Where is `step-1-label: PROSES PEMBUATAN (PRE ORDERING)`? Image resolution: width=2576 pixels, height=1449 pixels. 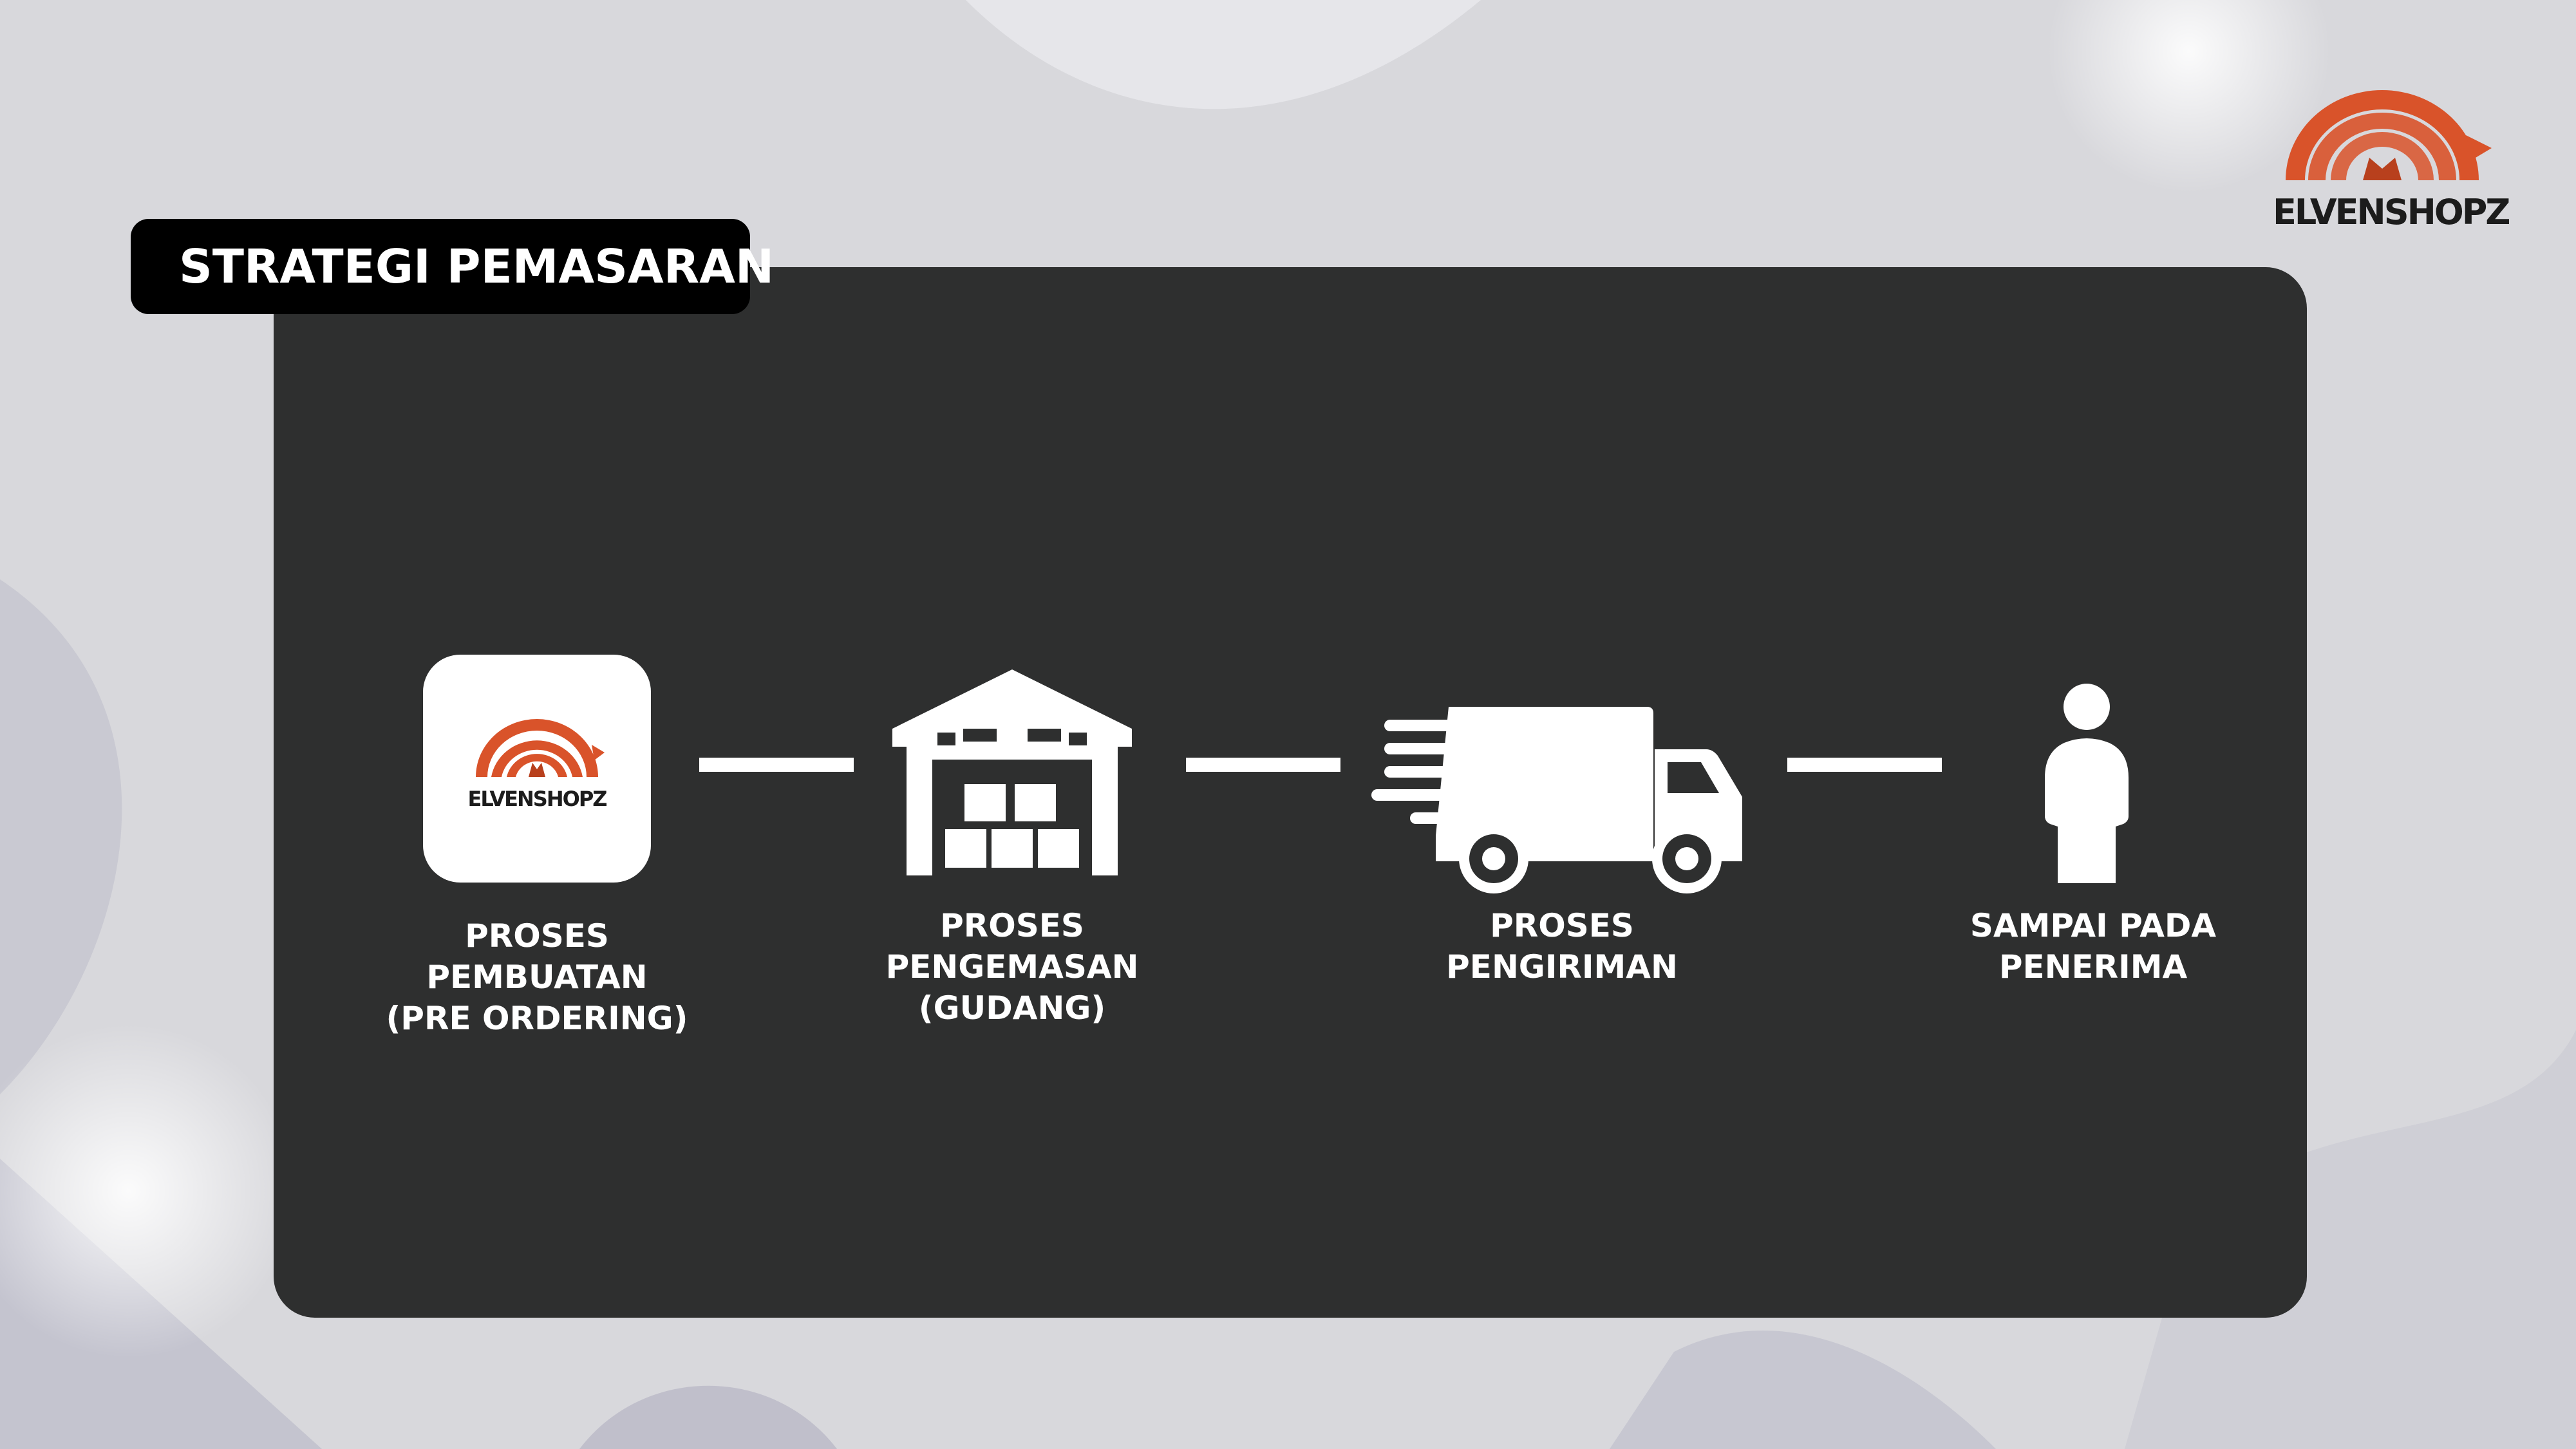
step-1-label: PROSES PEMBUATAN (PRE ORDERING) is located at coordinates (537, 977).